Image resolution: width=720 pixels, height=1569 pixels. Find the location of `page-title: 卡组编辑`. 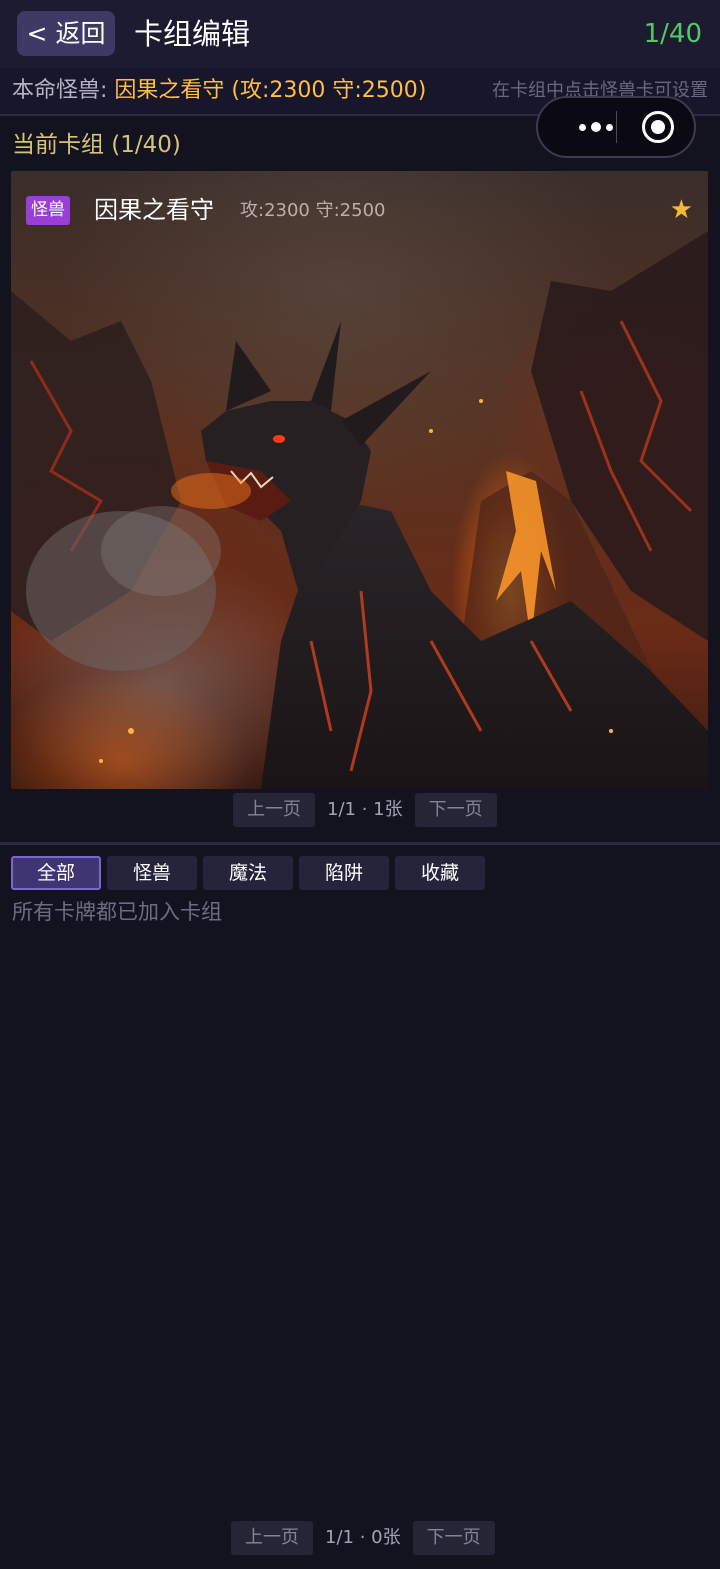

page-title: 卡组编辑 is located at coordinates (192, 34).